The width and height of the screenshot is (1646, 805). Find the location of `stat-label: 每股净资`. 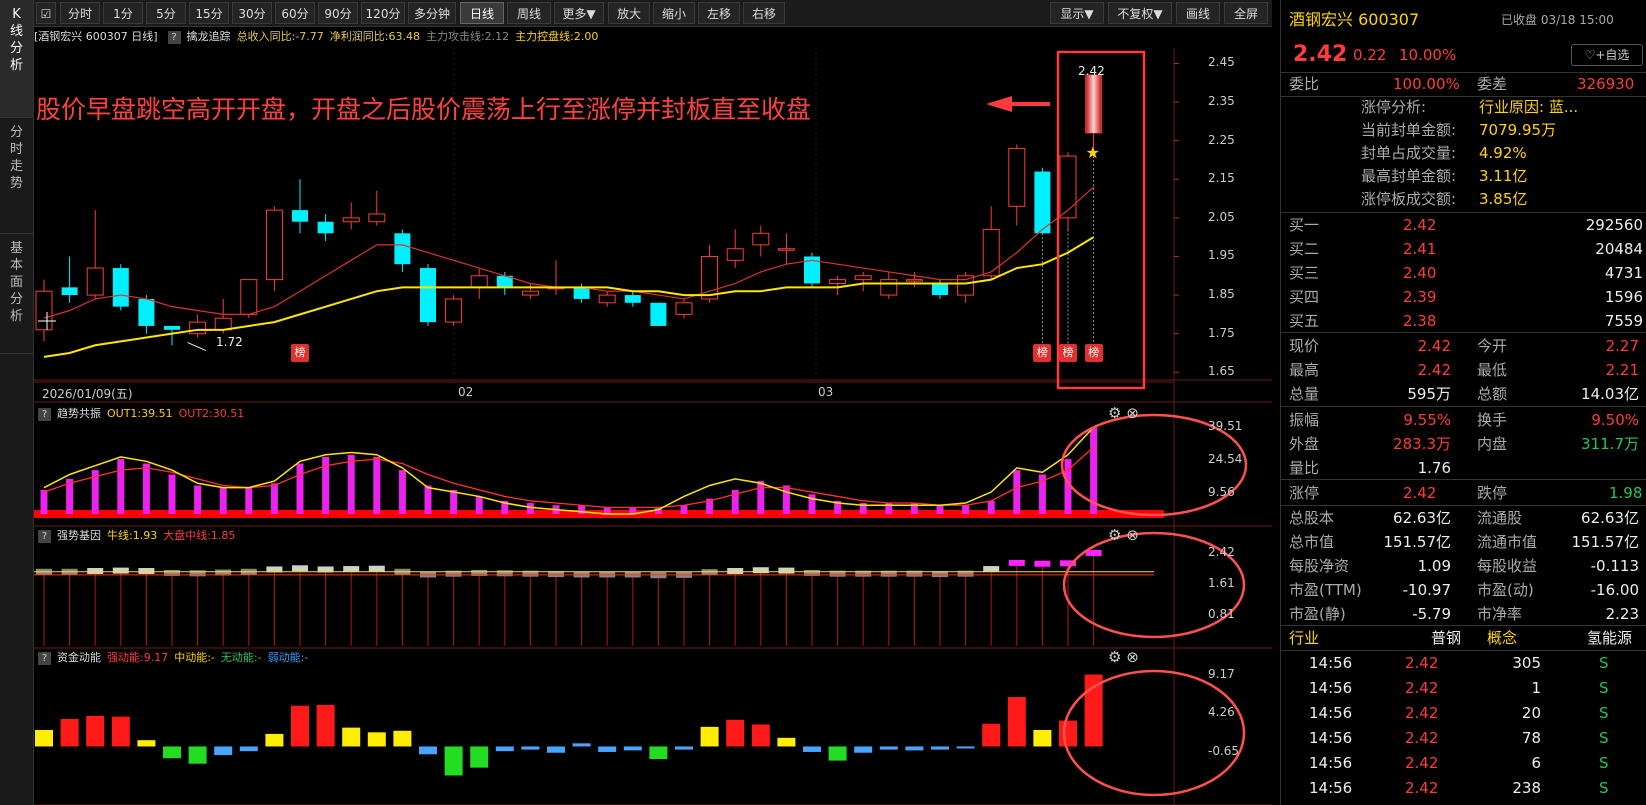

stat-label: 每股净资 is located at coordinates (1319, 566).